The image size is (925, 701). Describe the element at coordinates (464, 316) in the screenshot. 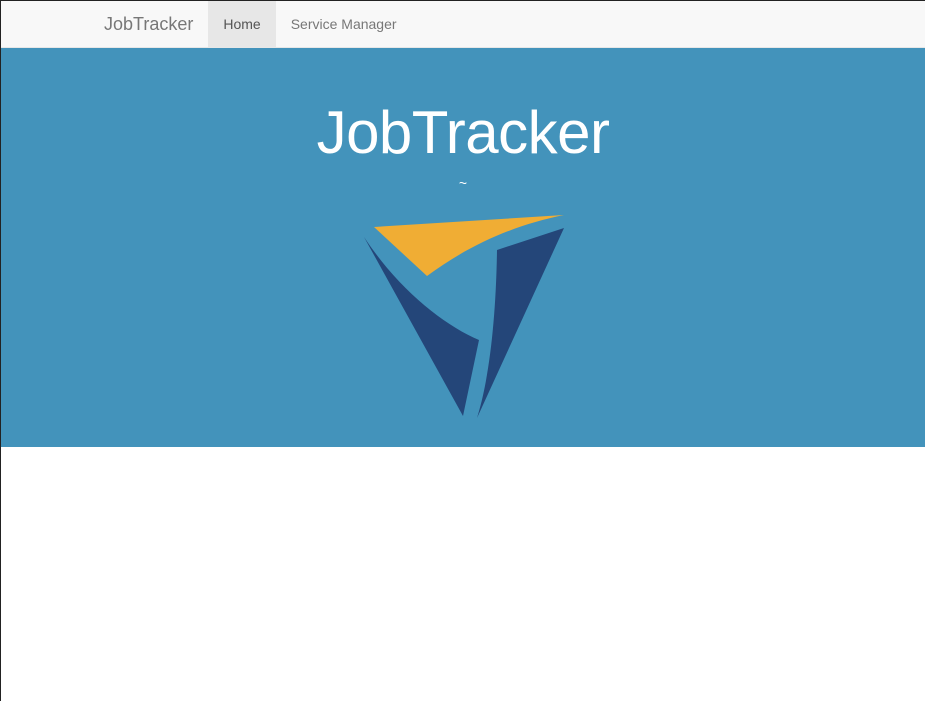

I see `jobtracker-logo-icon` at that location.